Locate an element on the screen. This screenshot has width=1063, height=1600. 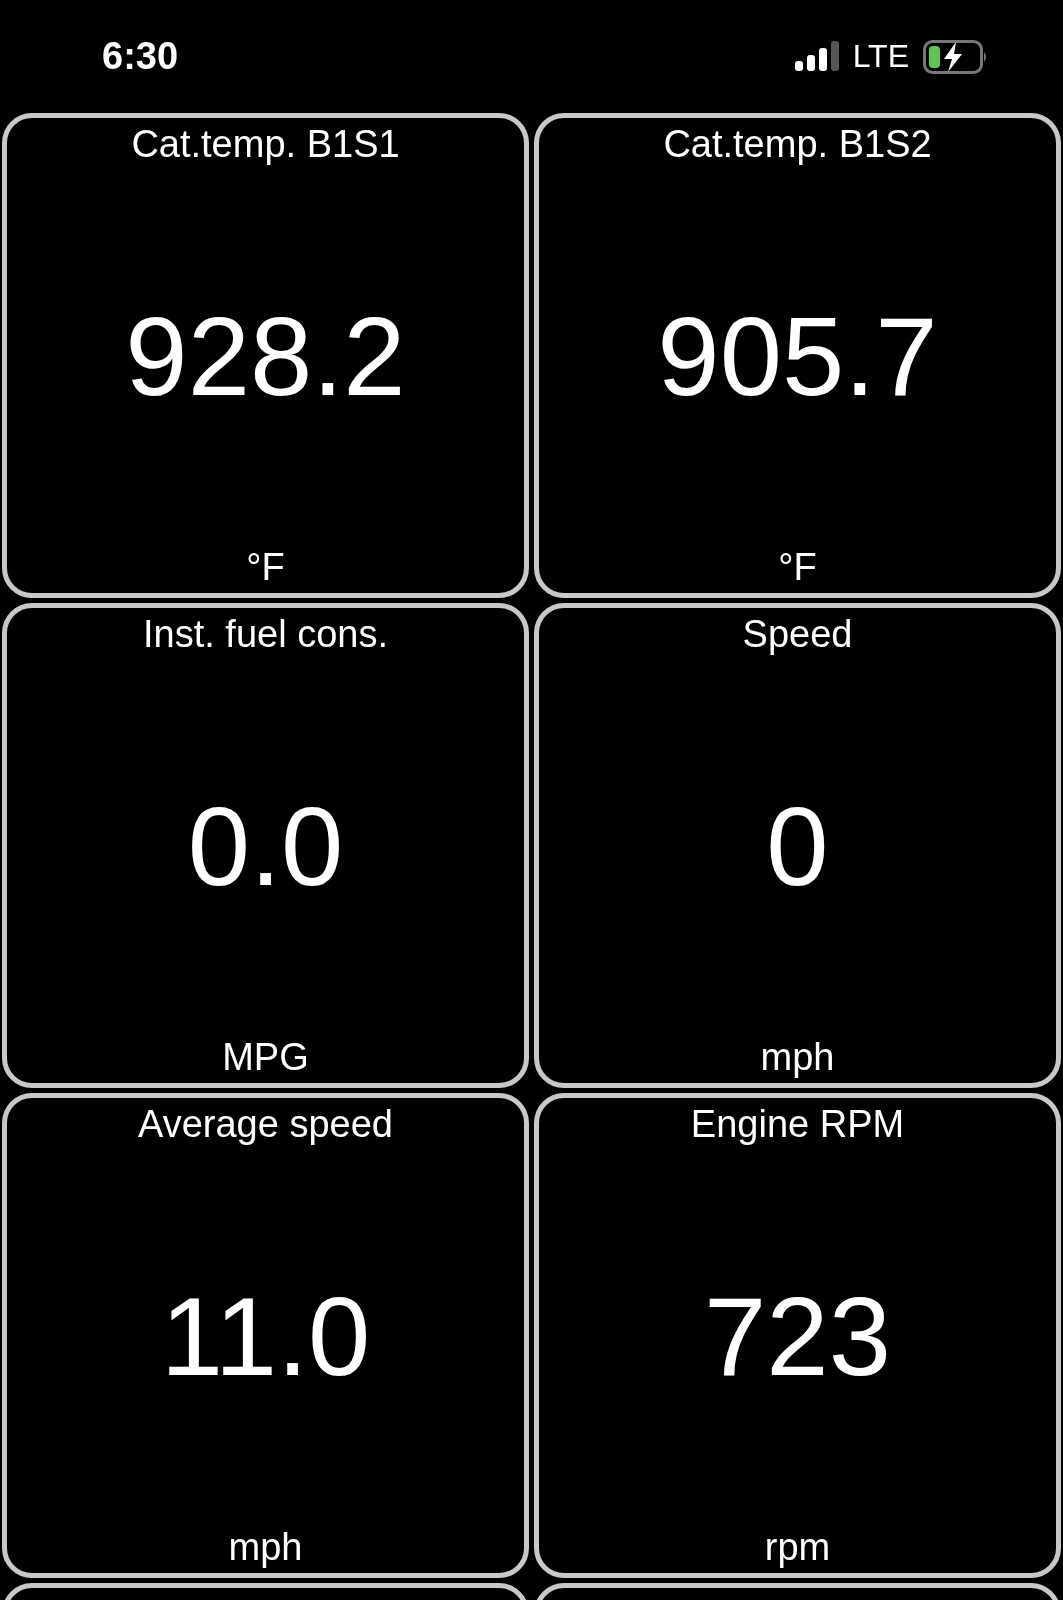
network-label: LTE is located at coordinates (880, 56).